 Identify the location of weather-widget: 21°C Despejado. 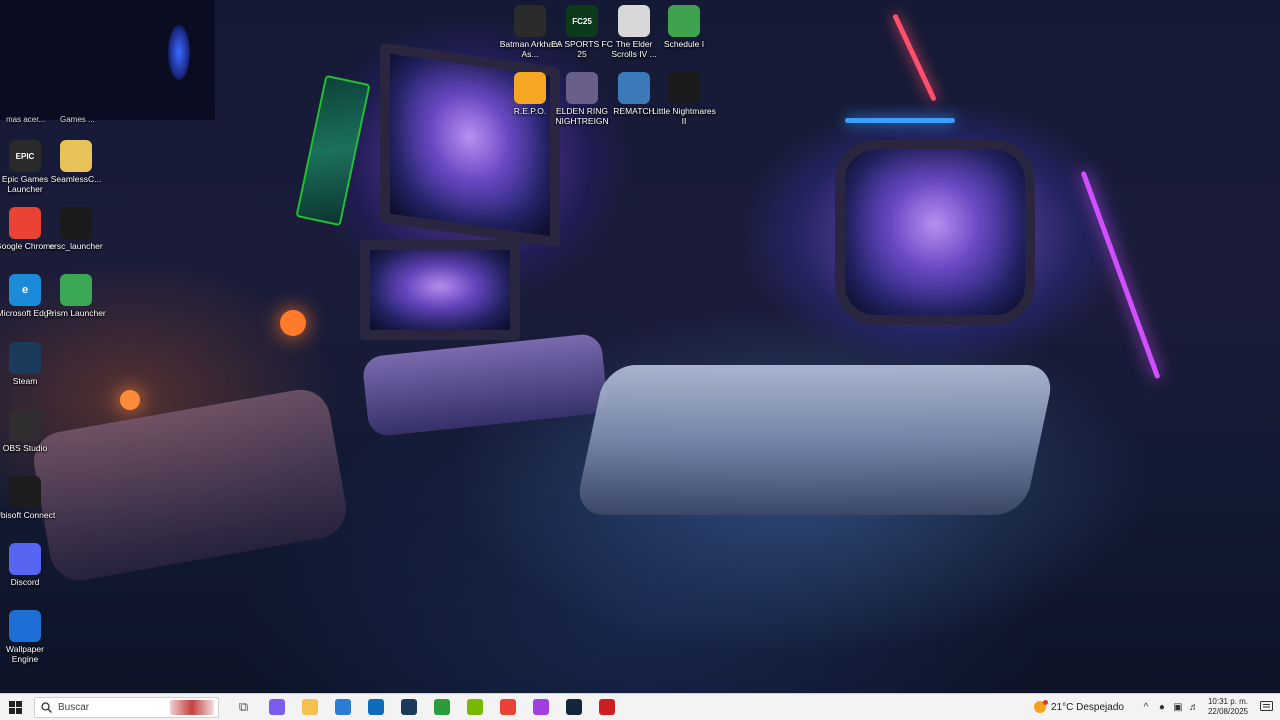
(1079, 706).